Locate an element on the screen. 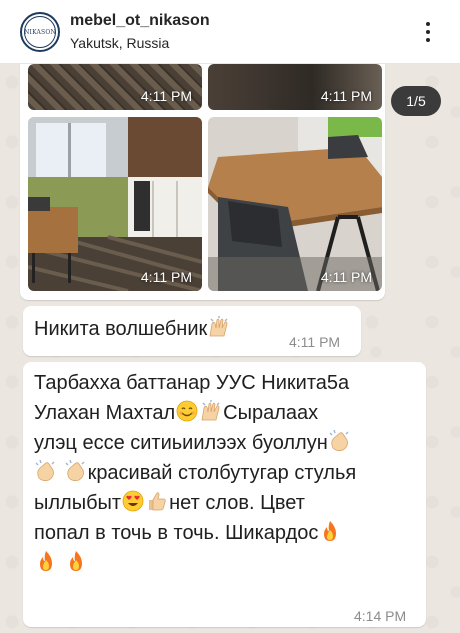 This screenshot has width=460, height=633. photo-4: 4:11 PM is located at coordinates (295, 204).